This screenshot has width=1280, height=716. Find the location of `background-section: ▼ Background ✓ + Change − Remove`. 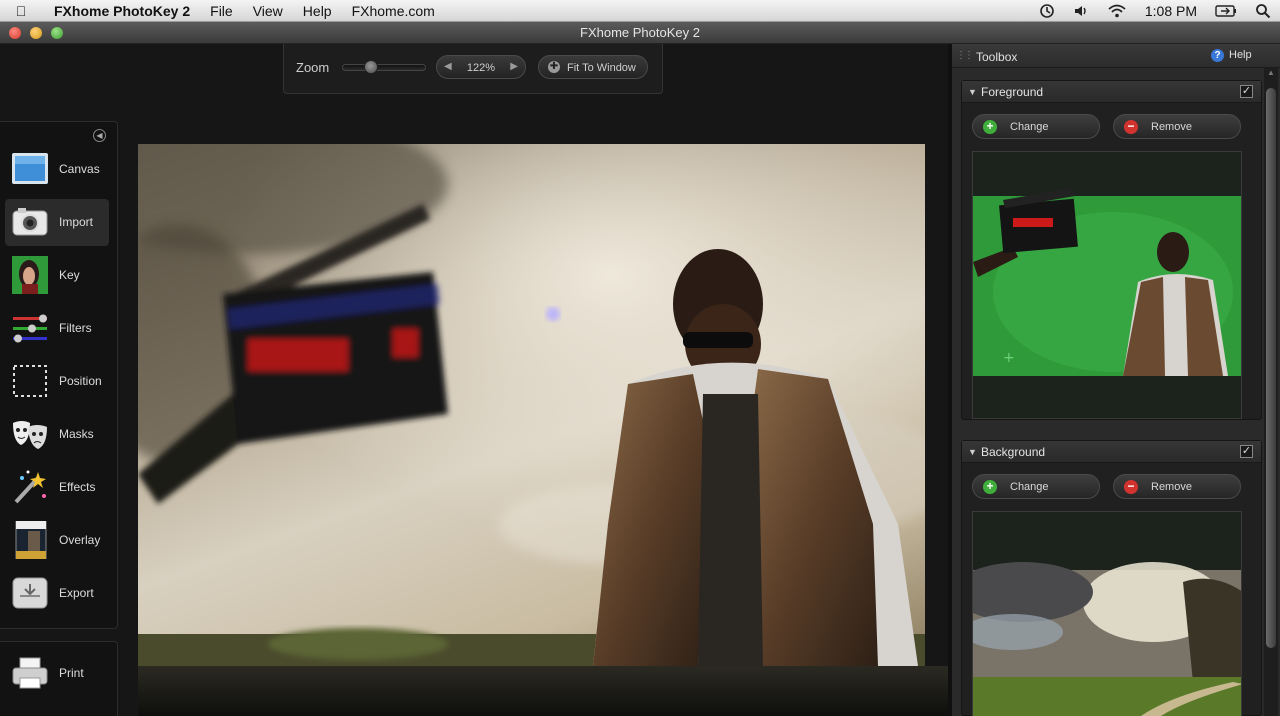

background-section: ▼ Background ✓ + Change − Remove is located at coordinates (1111, 578).